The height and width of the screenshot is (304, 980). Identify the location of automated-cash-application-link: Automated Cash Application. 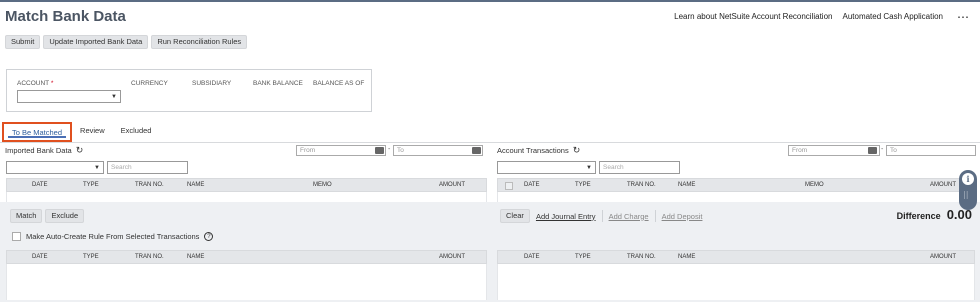
(892, 16).